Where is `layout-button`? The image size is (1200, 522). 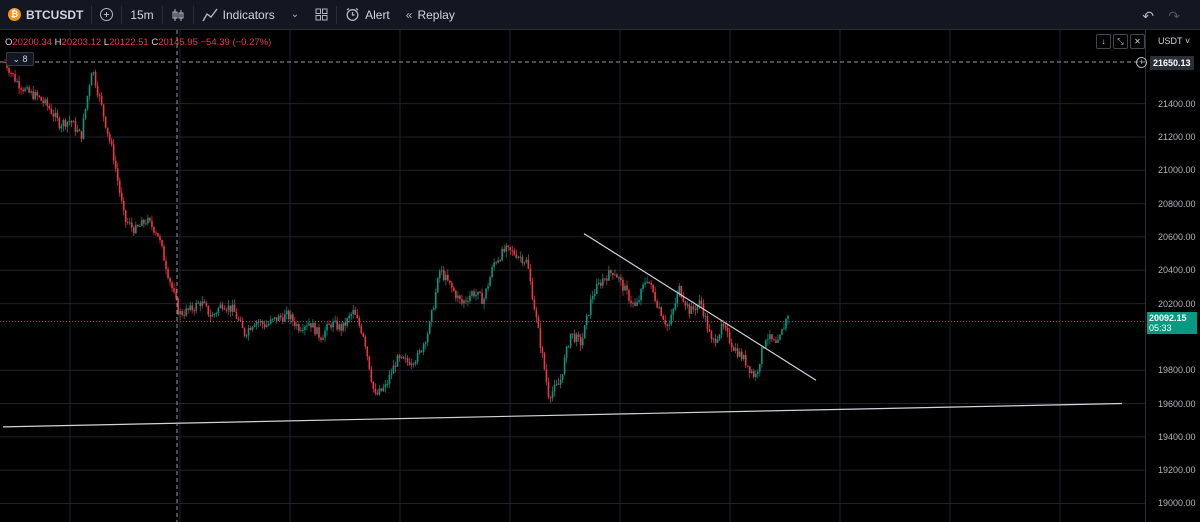
layout-button is located at coordinates (321, 15).